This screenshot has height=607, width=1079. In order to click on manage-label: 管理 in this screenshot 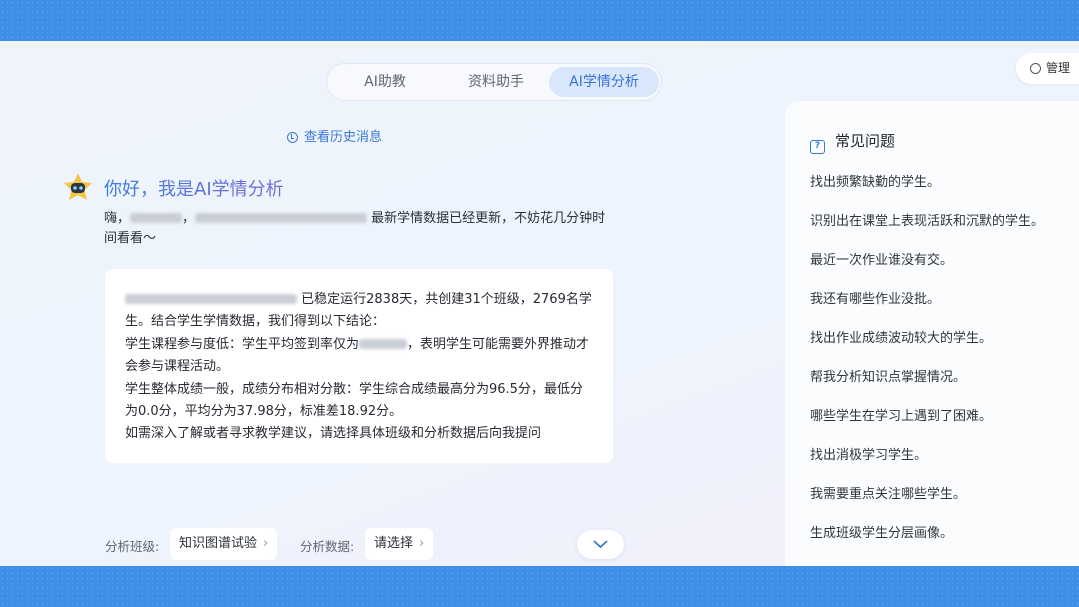, I will do `click(1058, 68)`.